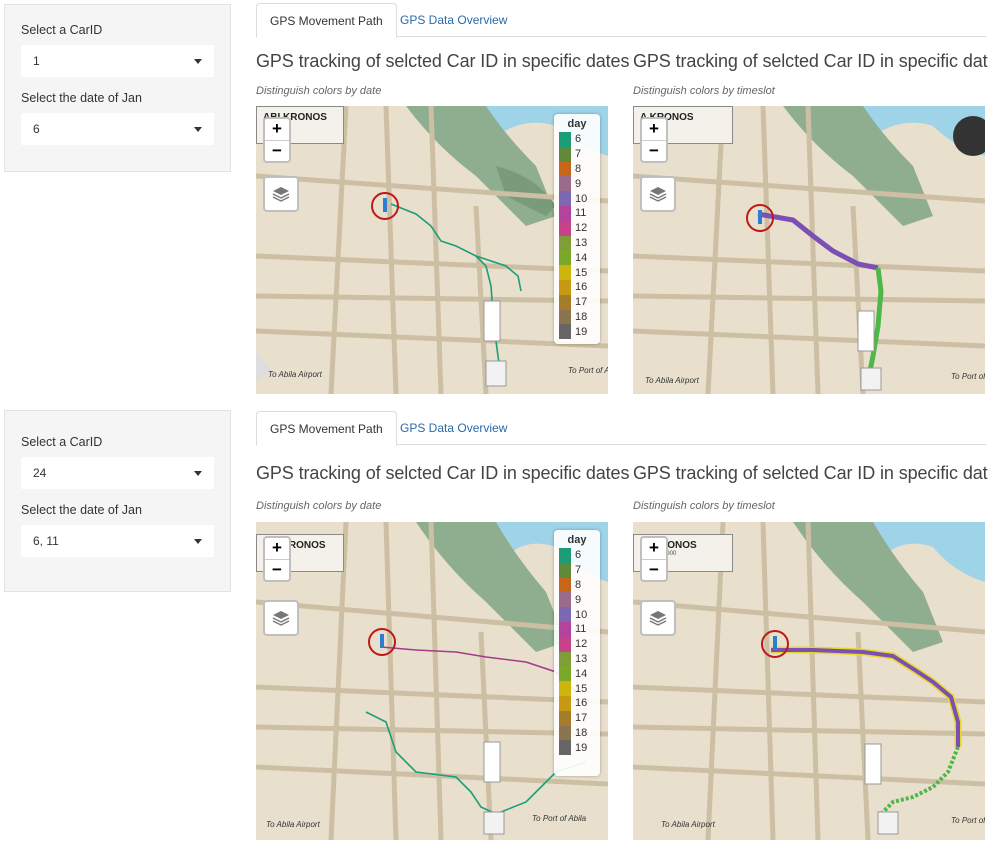 The image size is (988, 842). I want to click on legend-item: 16, so click(577, 287).